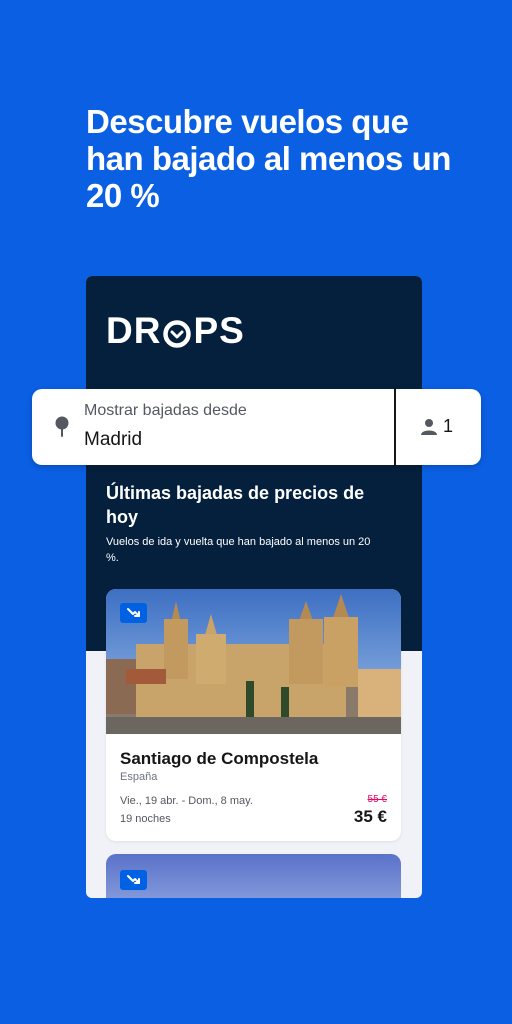  I want to click on drops-logo-arrow-icon, so click(177, 332).